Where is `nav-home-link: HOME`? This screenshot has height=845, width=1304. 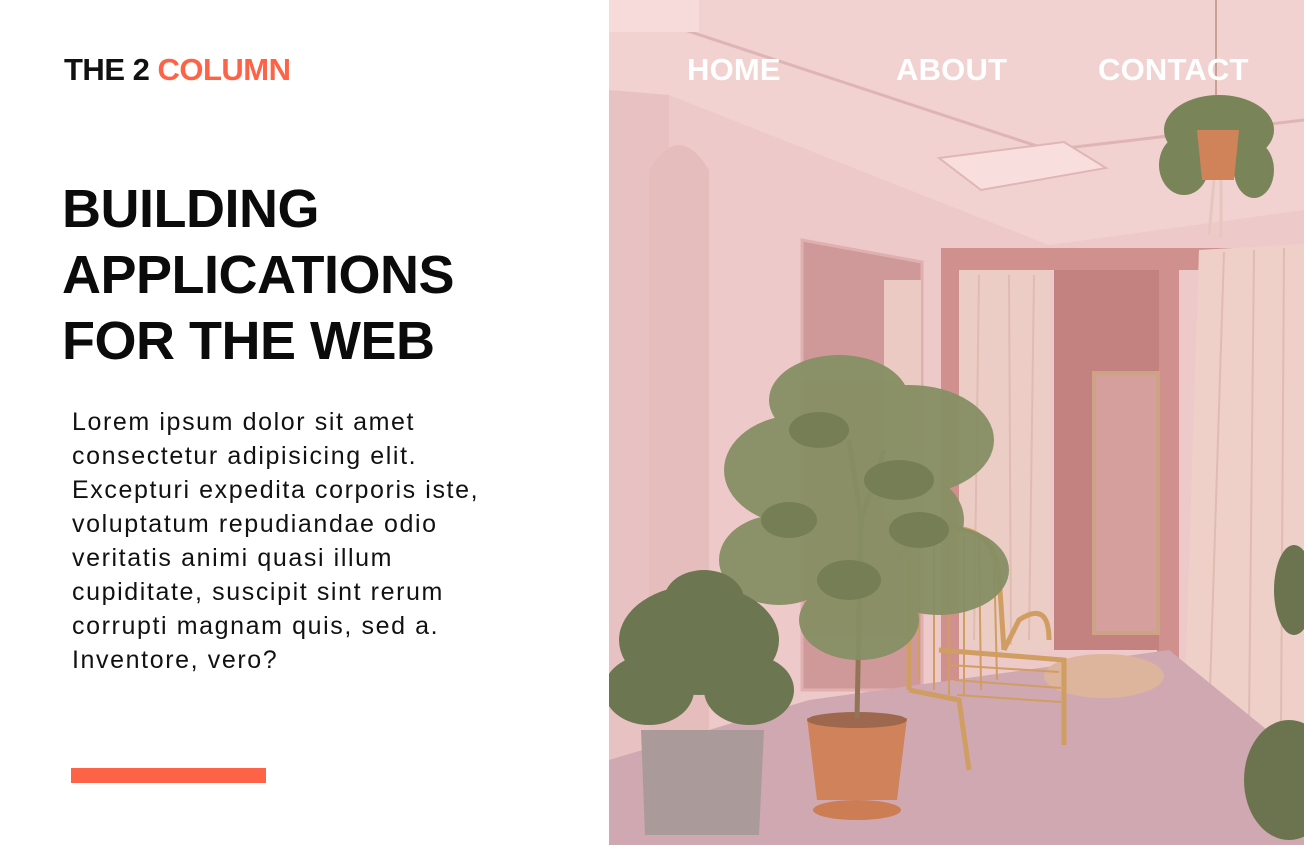
nav-home-link: HOME is located at coordinates (734, 70).